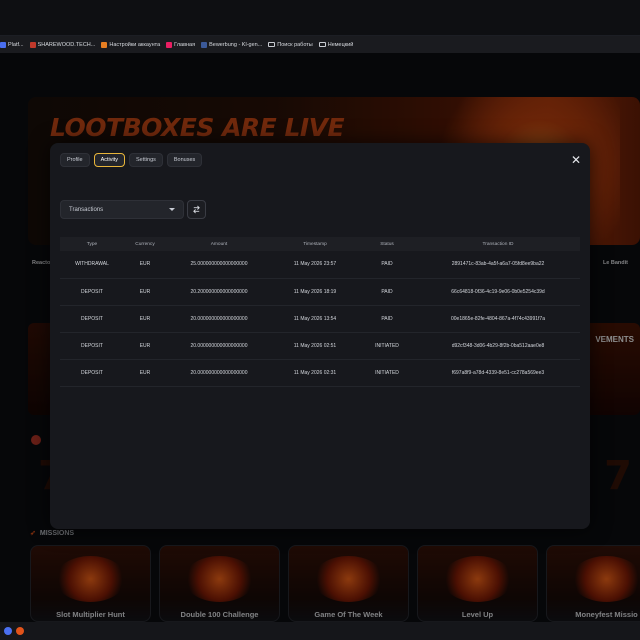  I want to click on modal-tabs: Profile Activity Settings Bonuses, so click(131, 160).